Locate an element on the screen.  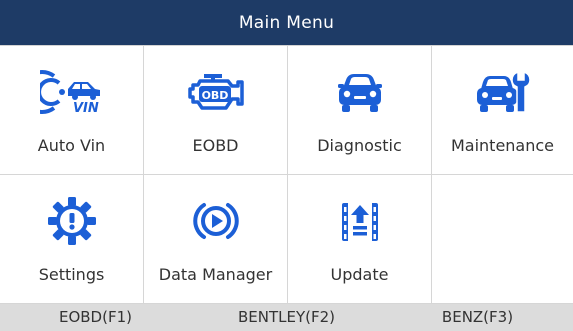
menu-tile-update: Update is located at coordinates (360, 239).